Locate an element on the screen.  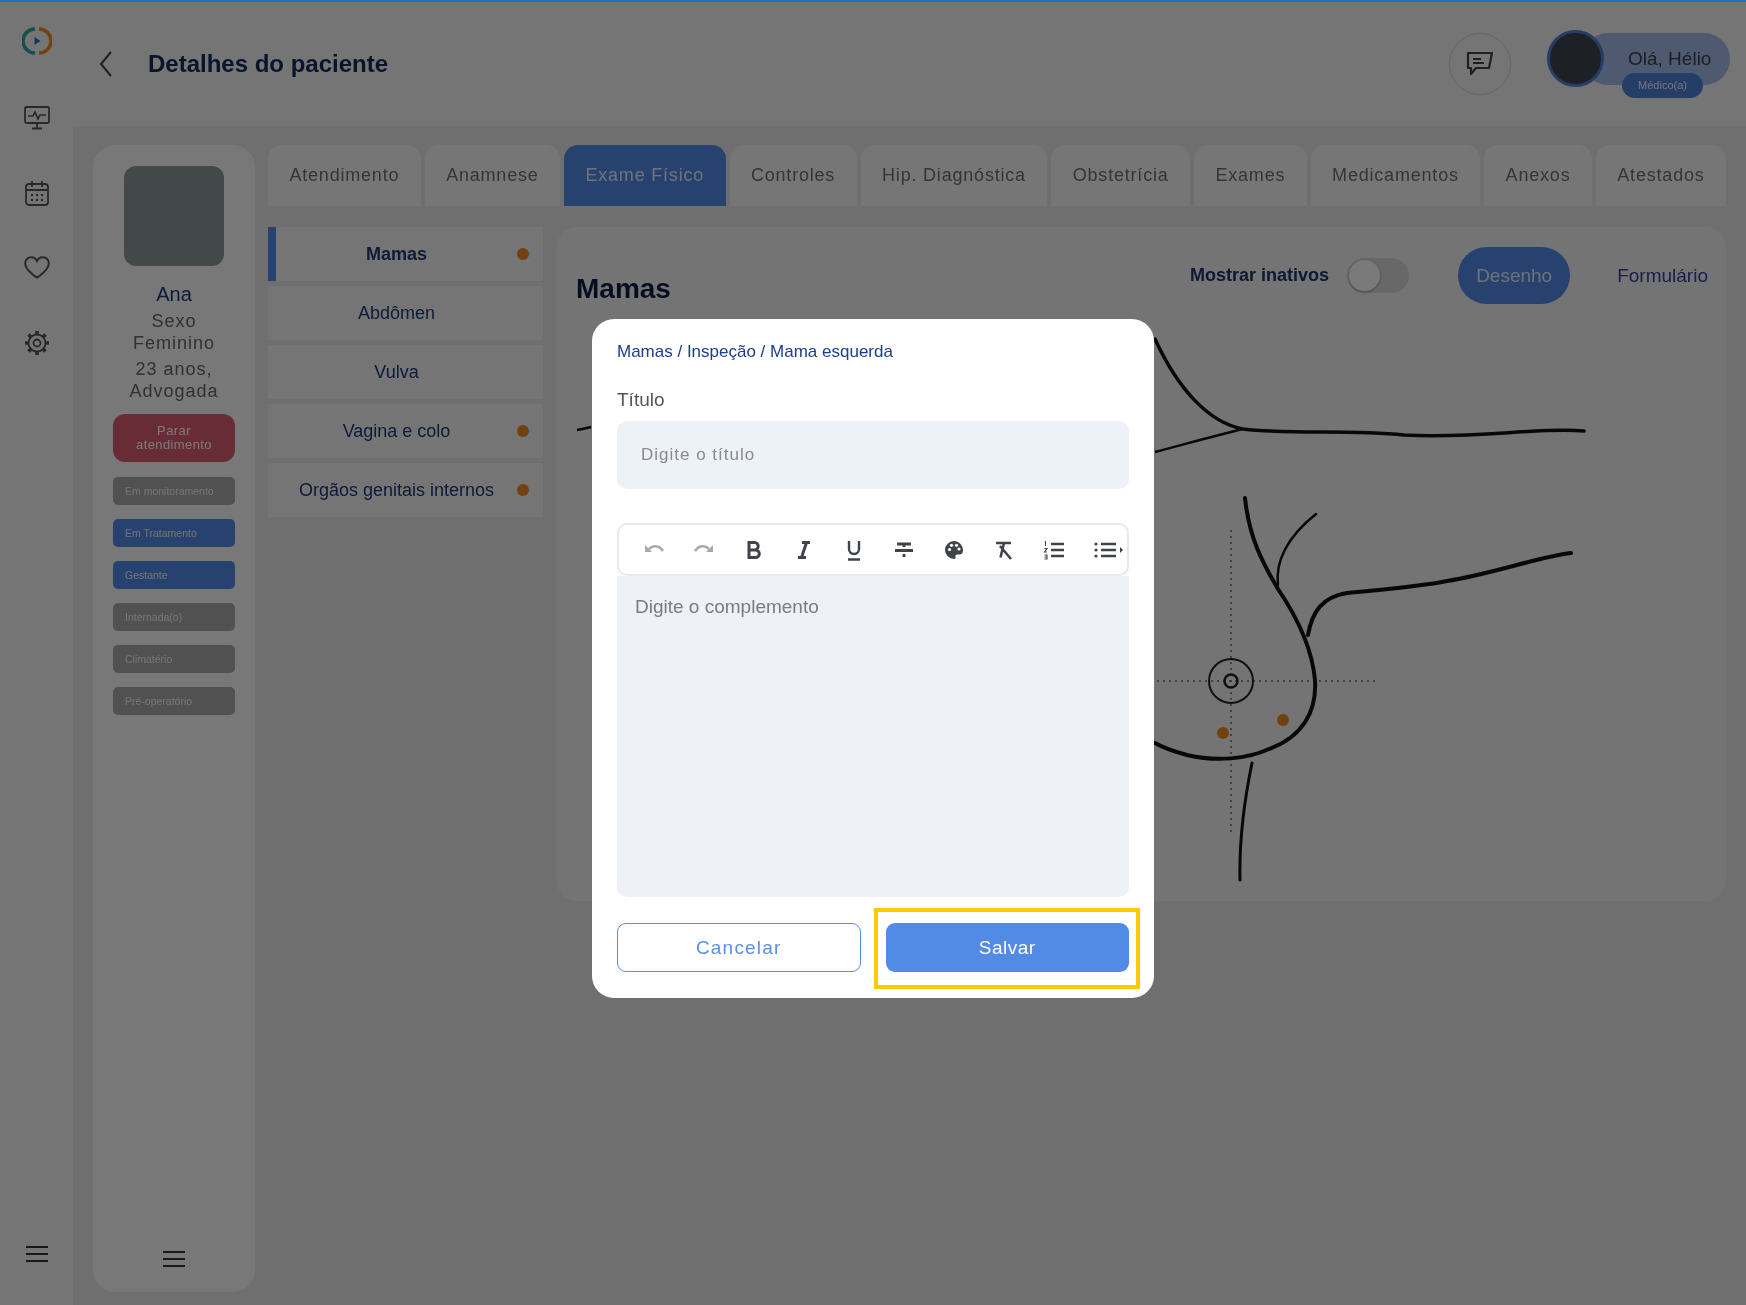
section-item: Vagina e colo is located at coordinates (405, 431).